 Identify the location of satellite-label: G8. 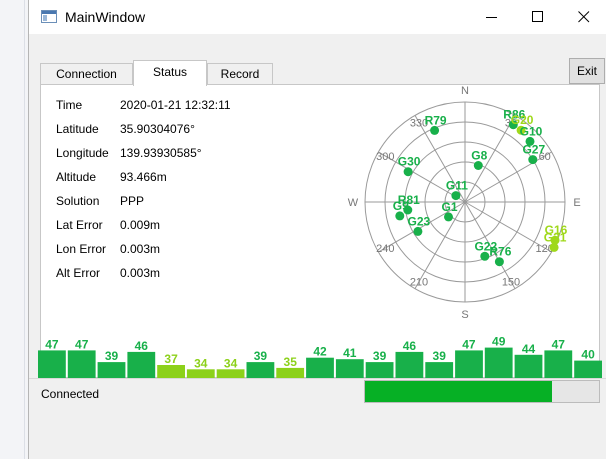
(479, 156).